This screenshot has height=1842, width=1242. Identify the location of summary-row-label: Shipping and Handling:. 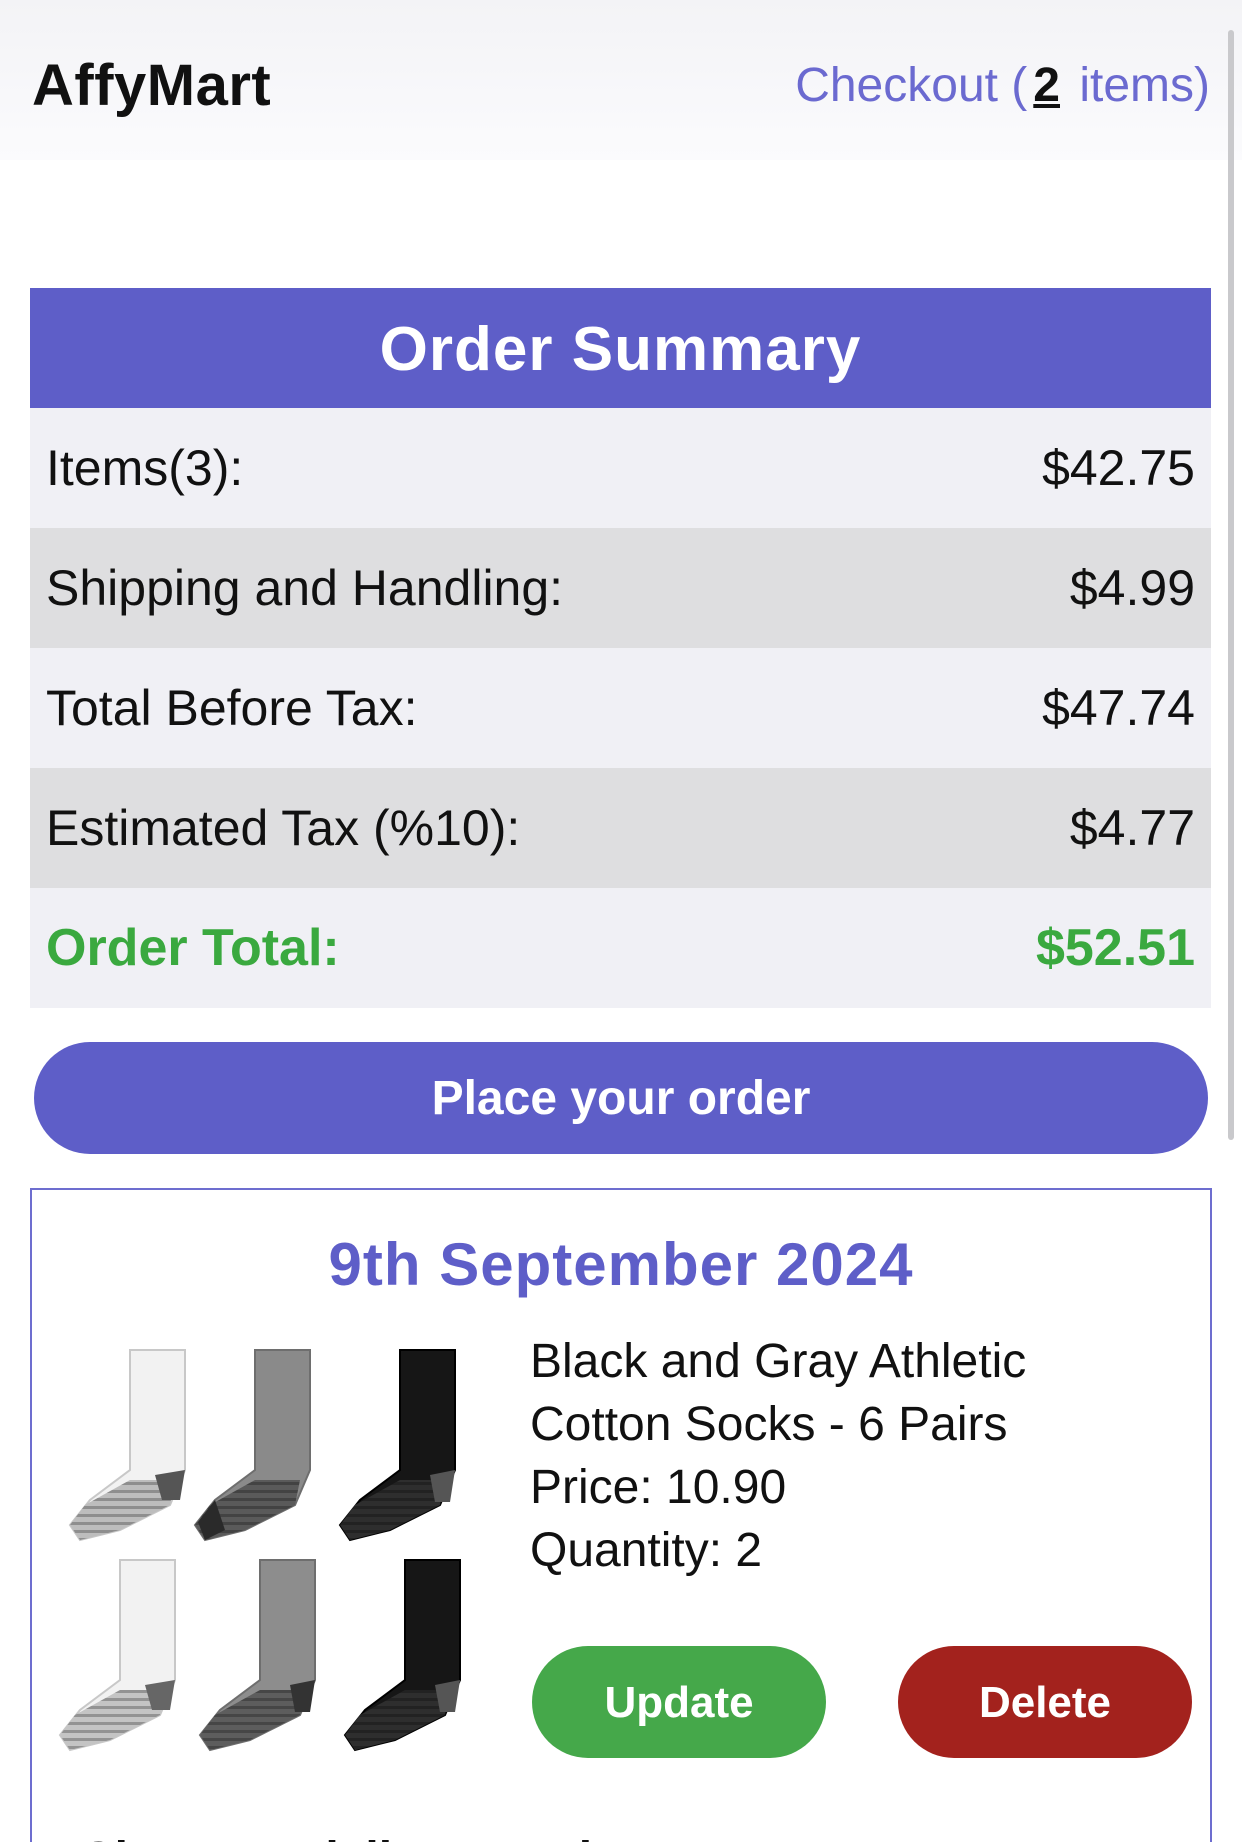
(305, 588).